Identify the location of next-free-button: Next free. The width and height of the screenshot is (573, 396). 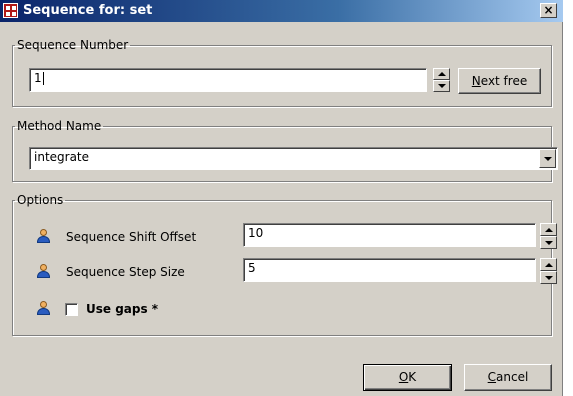
(499, 81).